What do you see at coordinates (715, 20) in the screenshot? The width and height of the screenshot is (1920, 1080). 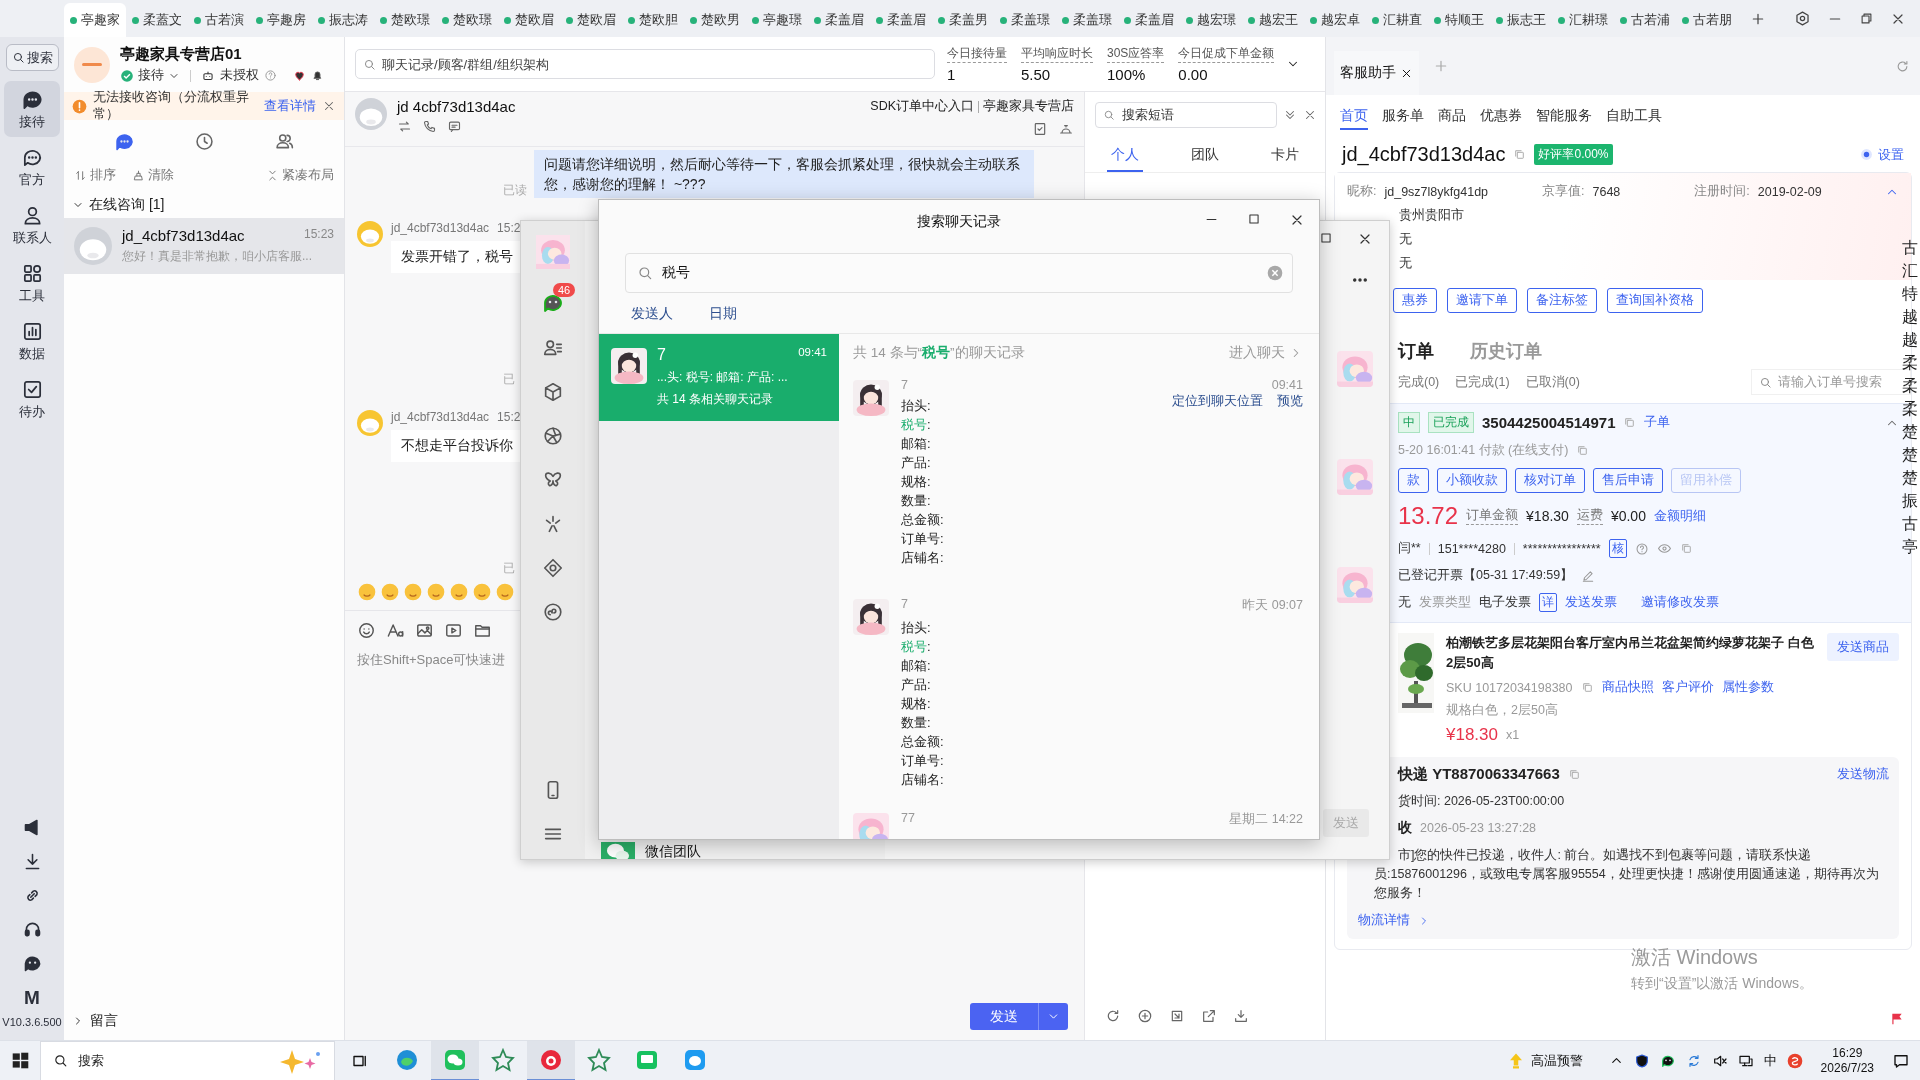 I see `account-tab: 楚欧男` at bounding box center [715, 20].